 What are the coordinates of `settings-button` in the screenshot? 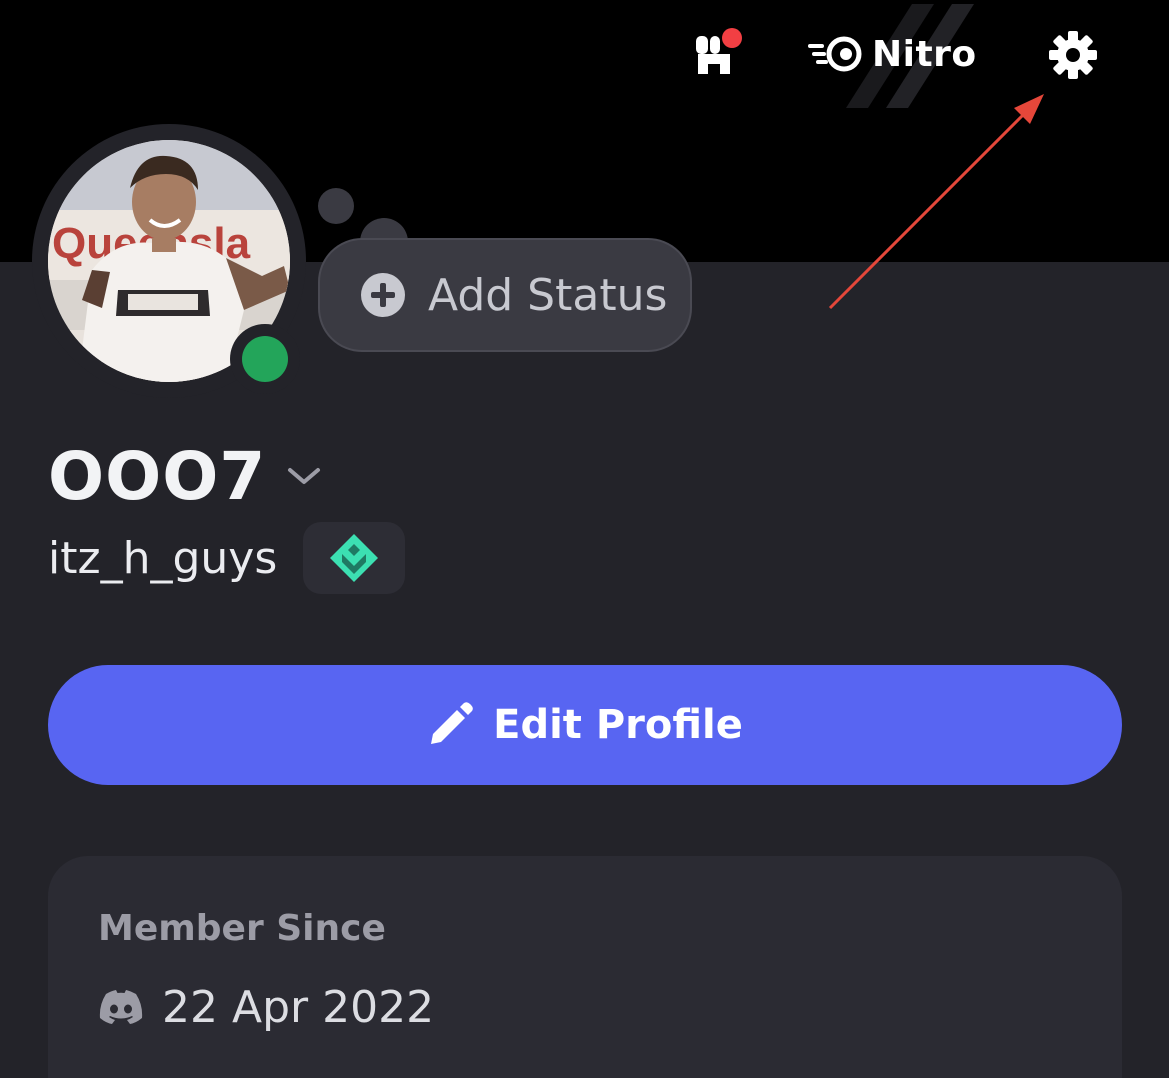 It's located at (1073, 55).